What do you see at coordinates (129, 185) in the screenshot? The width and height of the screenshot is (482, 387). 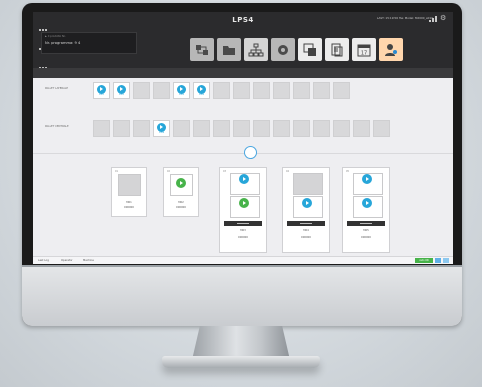 I see `card-image` at bounding box center [129, 185].